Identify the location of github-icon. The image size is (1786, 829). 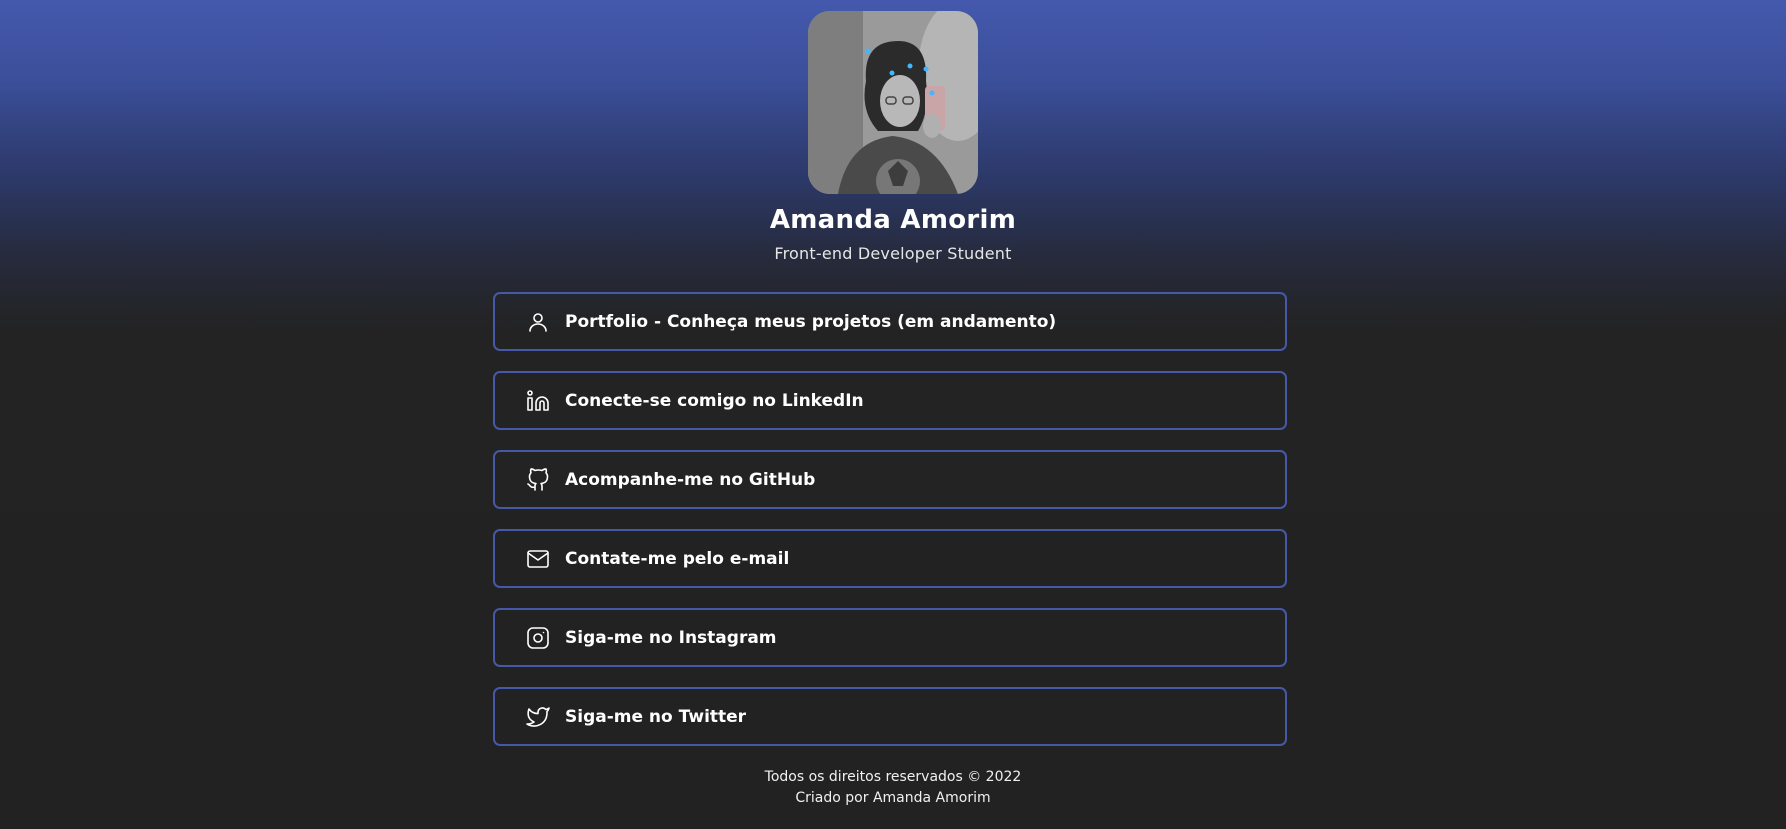
(538, 480).